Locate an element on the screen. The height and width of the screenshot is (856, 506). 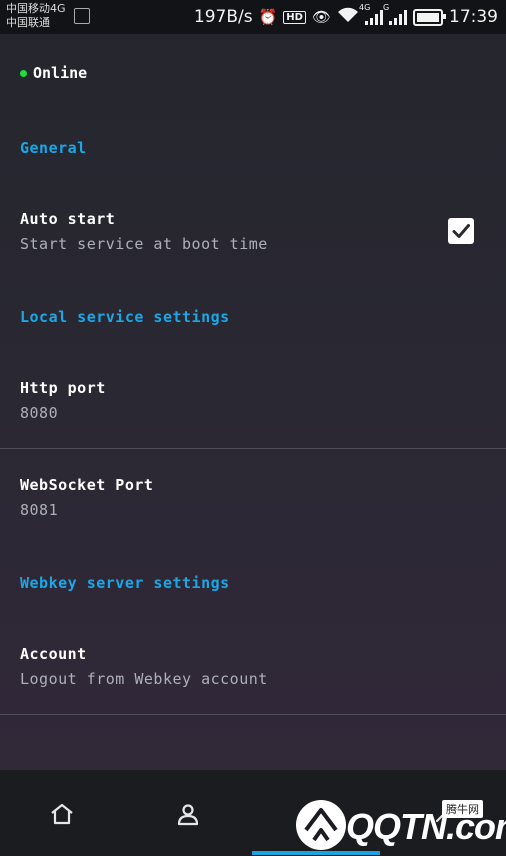
pref-title: Account is located at coordinates (53, 654).